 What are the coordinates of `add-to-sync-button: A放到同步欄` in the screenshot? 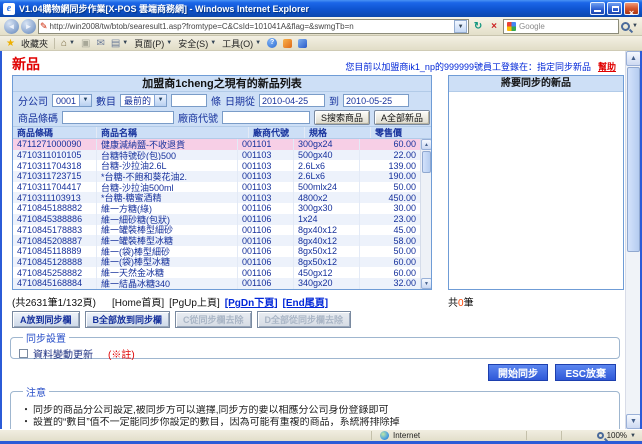 It's located at (46, 319).